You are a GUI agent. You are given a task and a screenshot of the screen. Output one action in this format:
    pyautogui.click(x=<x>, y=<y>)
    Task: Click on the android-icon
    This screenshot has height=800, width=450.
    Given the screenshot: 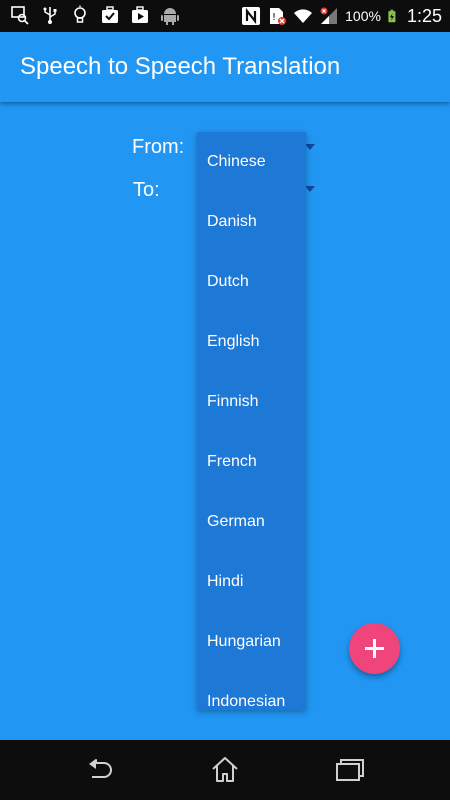 What is the action you would take?
    pyautogui.click(x=170, y=16)
    